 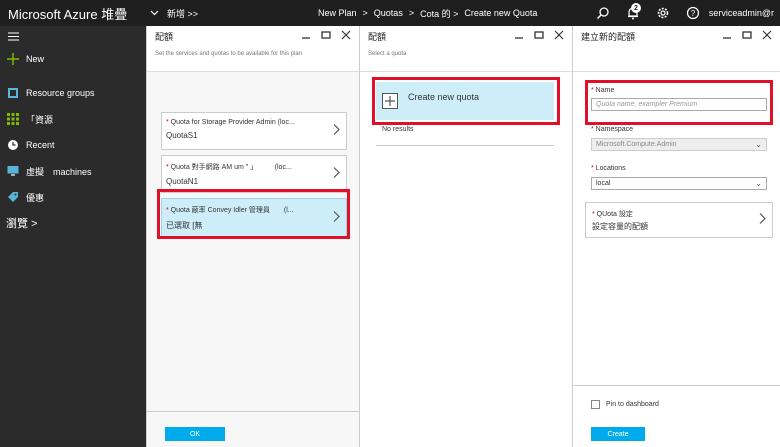 I want to click on sidebar-item-virtual-machines: 虛擬 machines, so click(x=73, y=171).